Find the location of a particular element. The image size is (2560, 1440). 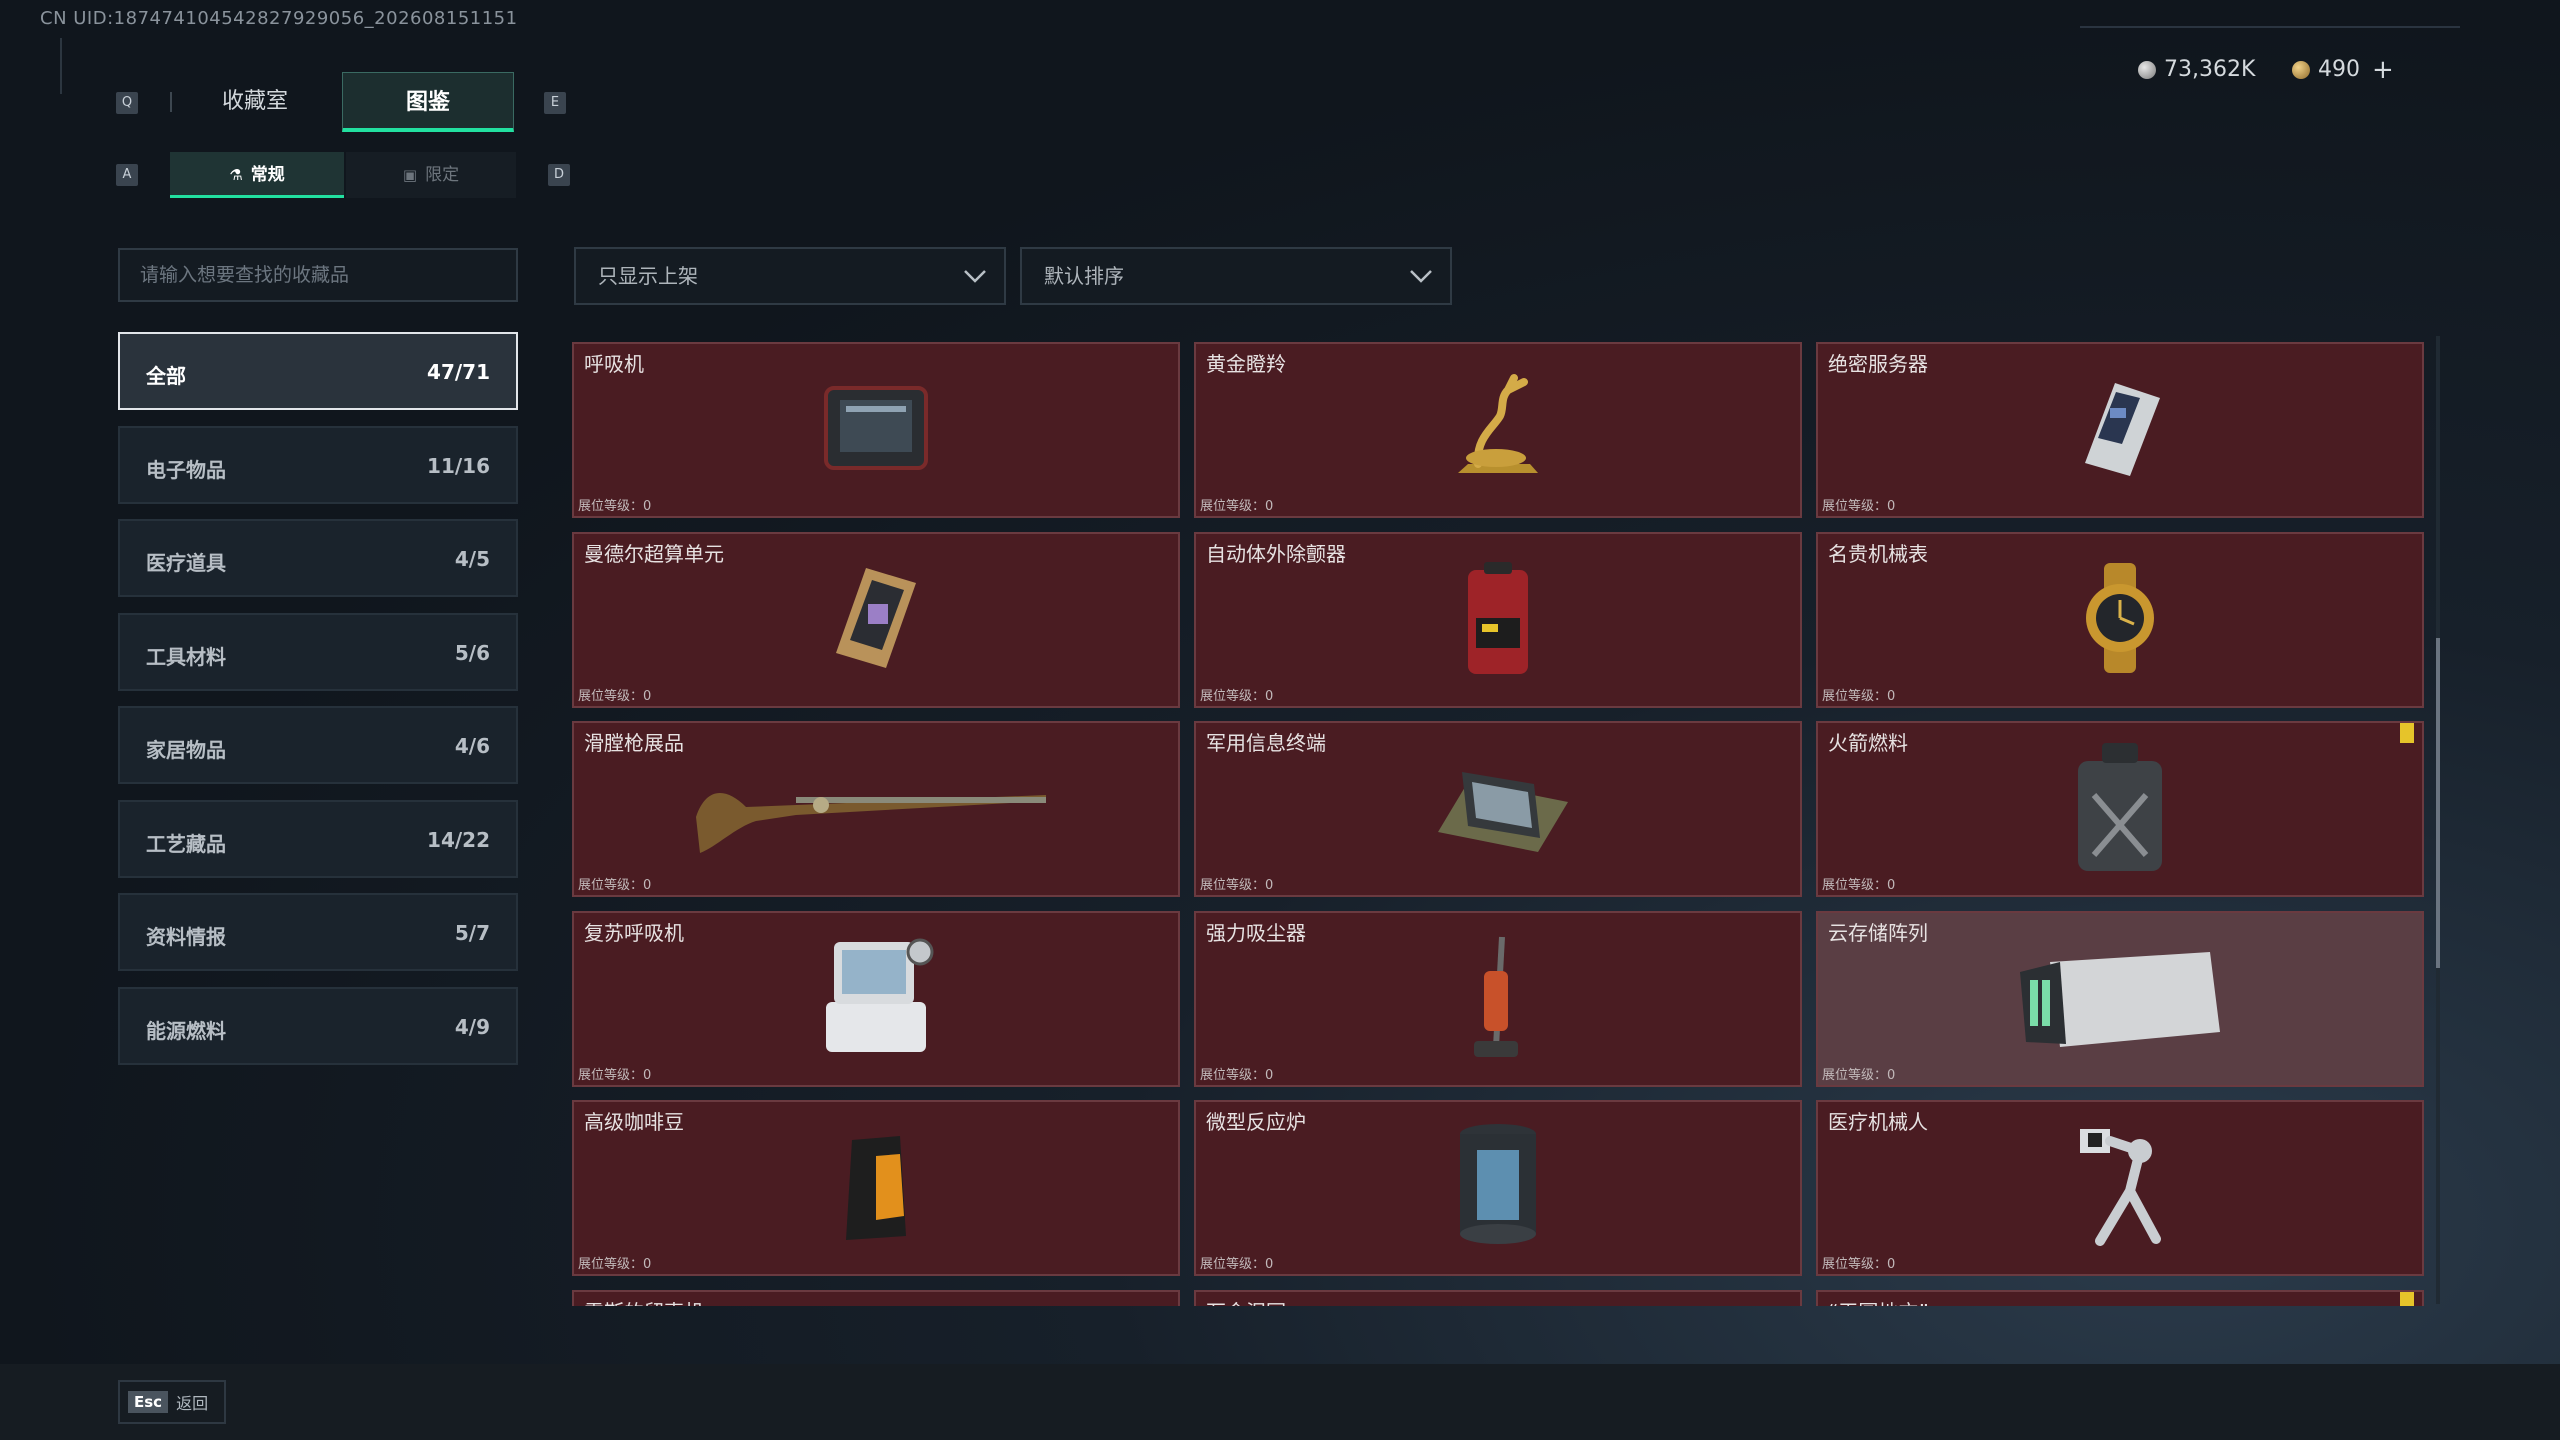

item-card: 名贵机械表 展位等级：0 is located at coordinates (2120, 619).